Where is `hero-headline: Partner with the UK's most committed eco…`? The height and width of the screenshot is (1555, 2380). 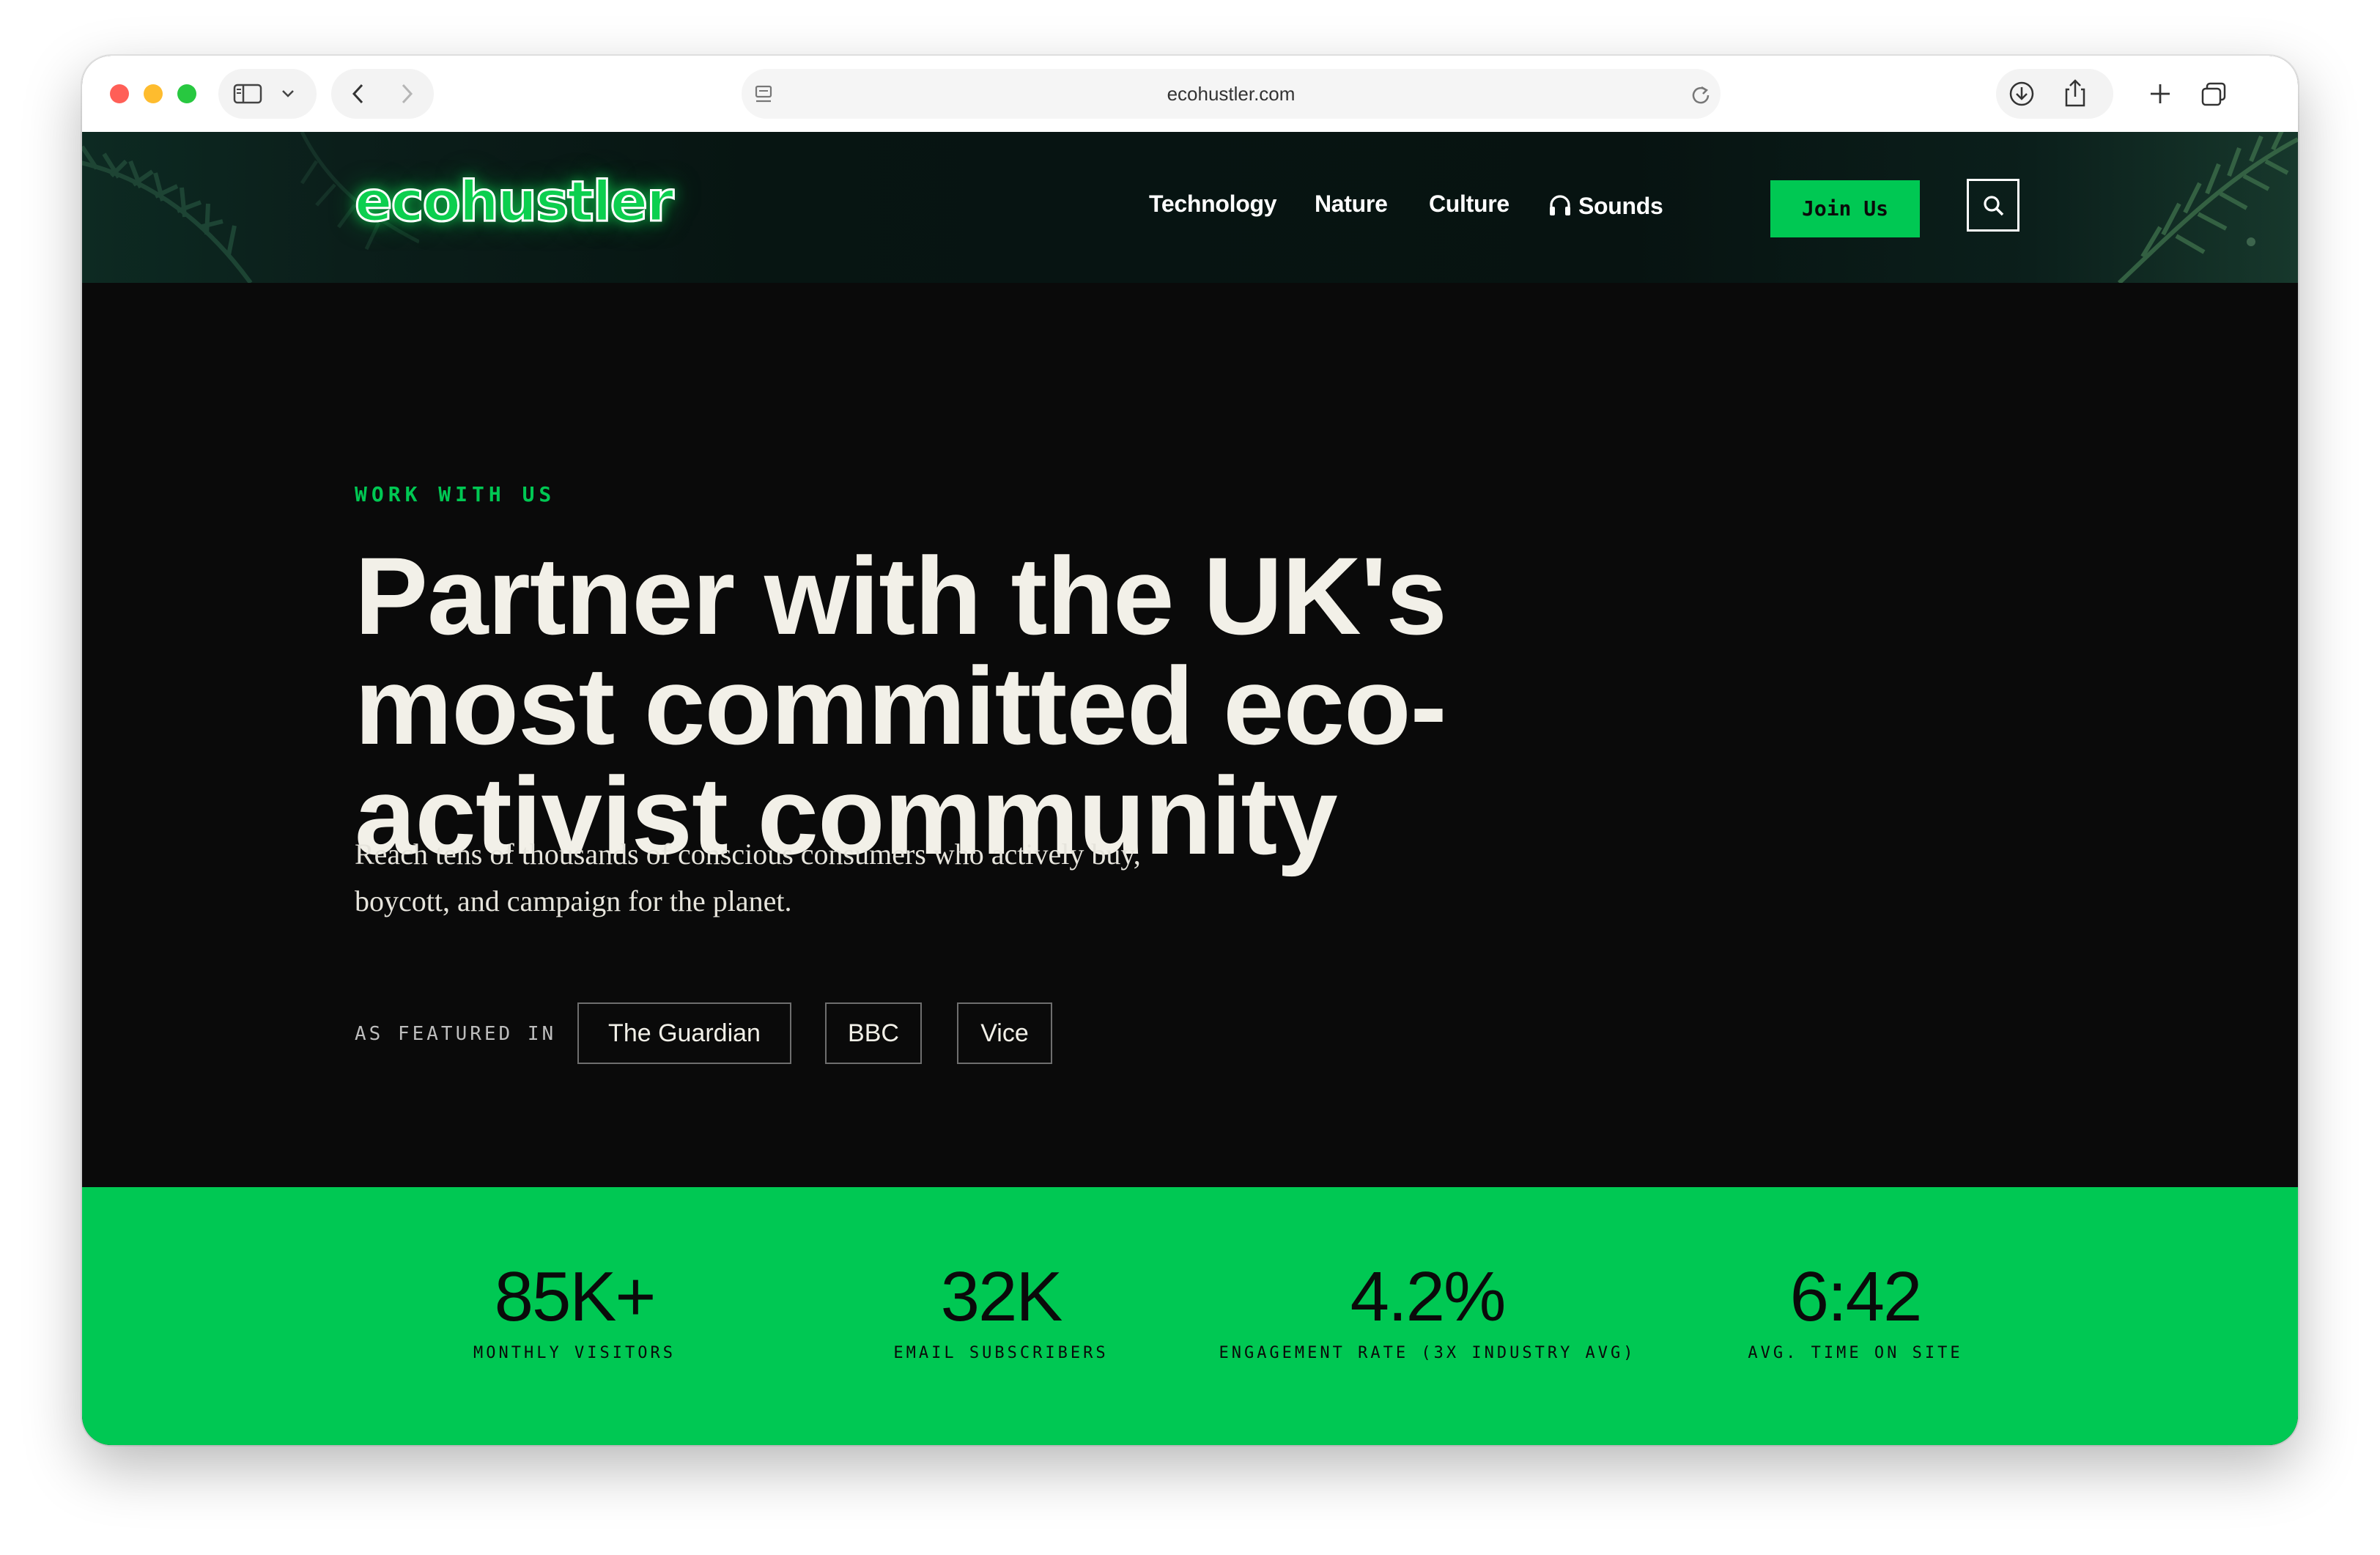
hero-headline: Partner with the UK's most committed eco… is located at coordinates (926, 706).